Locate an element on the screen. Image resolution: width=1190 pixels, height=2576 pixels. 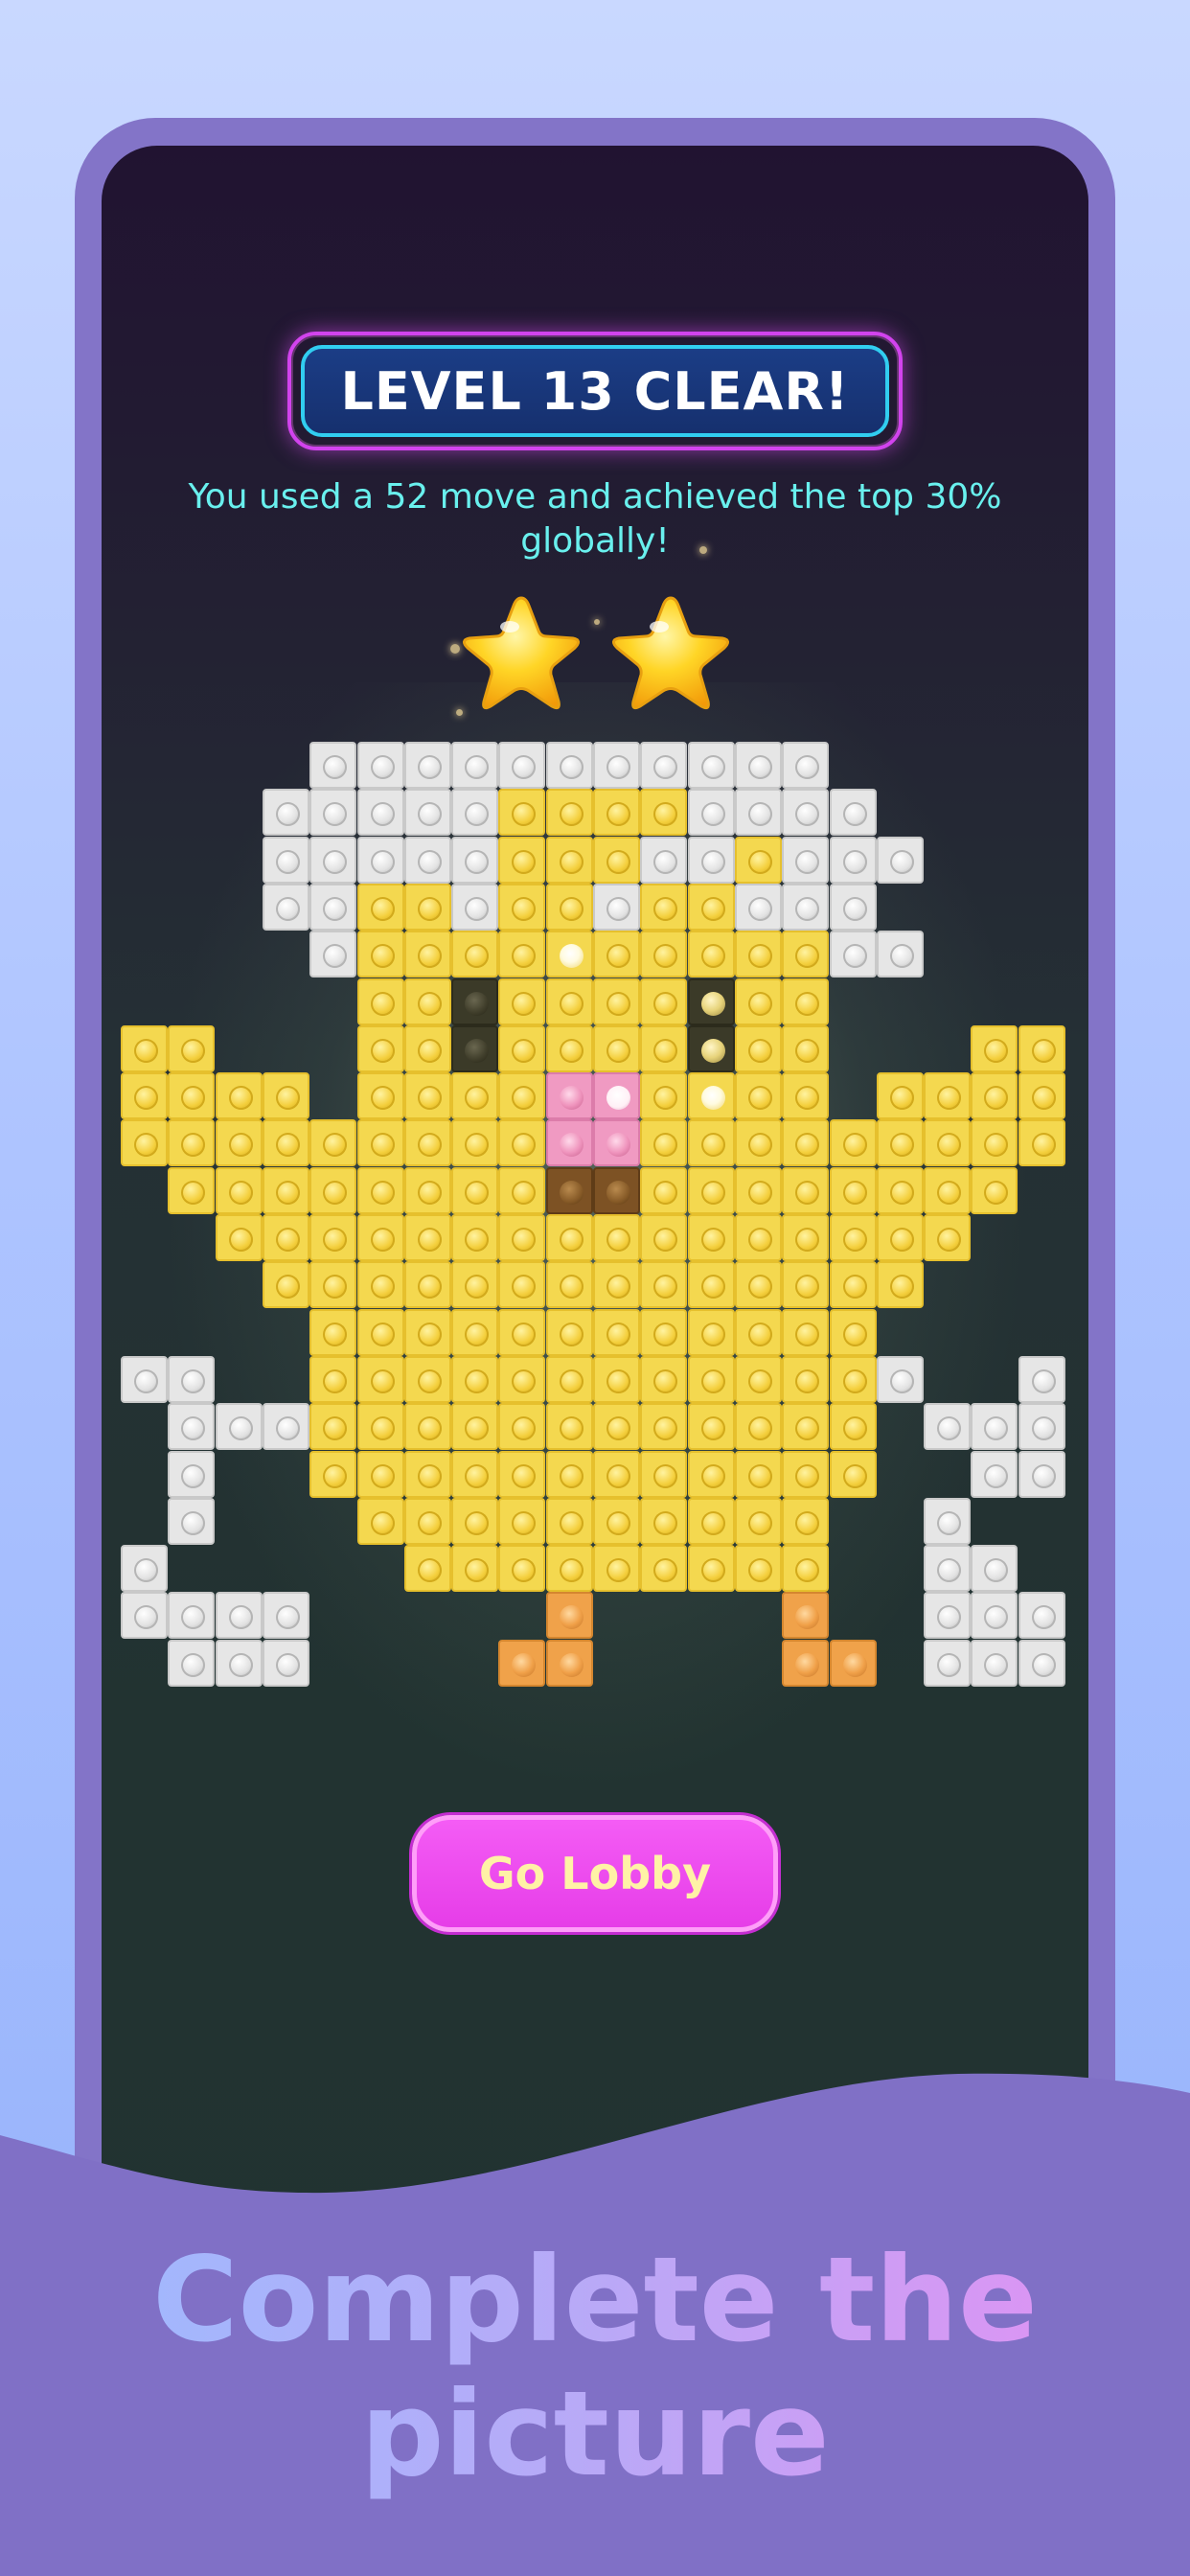
eye-glint-block is located at coordinates (712, 1048).